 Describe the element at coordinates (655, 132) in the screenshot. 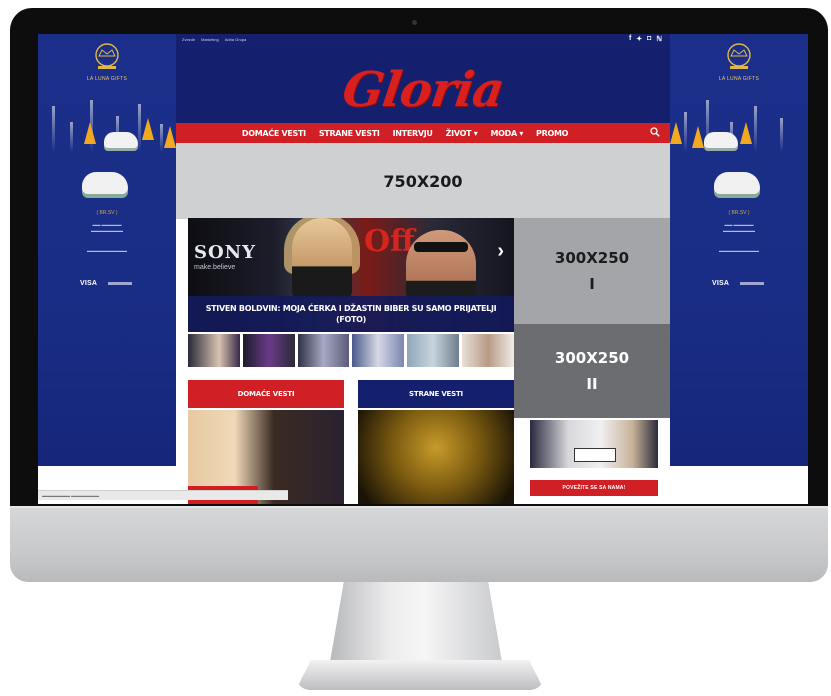

I see `search-icon` at that location.